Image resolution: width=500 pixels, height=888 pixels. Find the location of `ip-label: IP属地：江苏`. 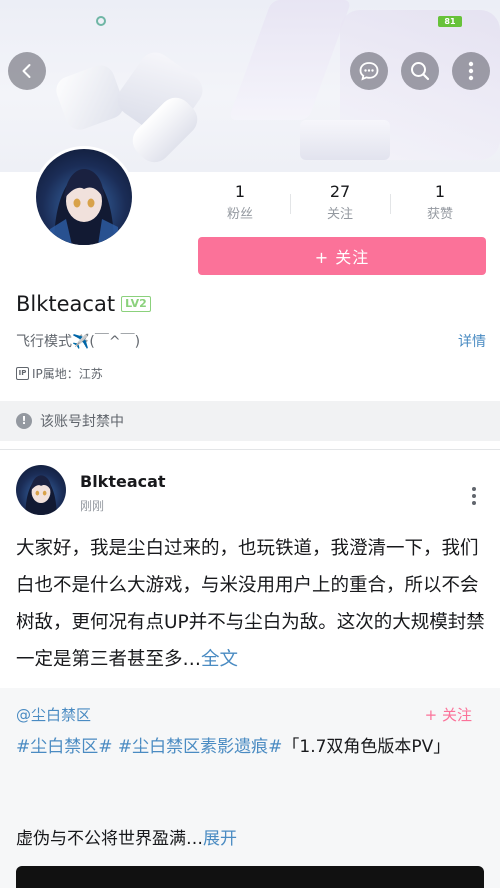

ip-label: IP属地：江苏 is located at coordinates (67, 374).